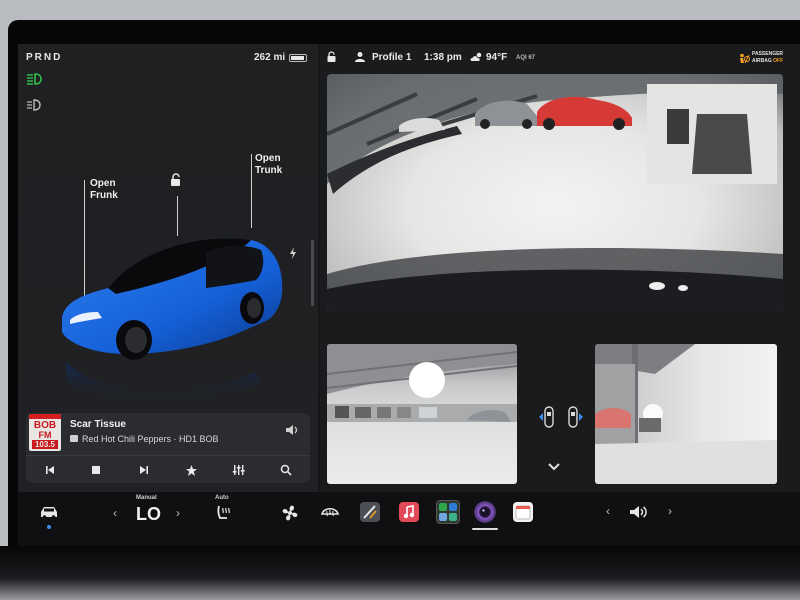 This screenshot has height=600, width=800. What do you see at coordinates (360, 57) in the screenshot?
I see `profile-icon` at bounding box center [360, 57].